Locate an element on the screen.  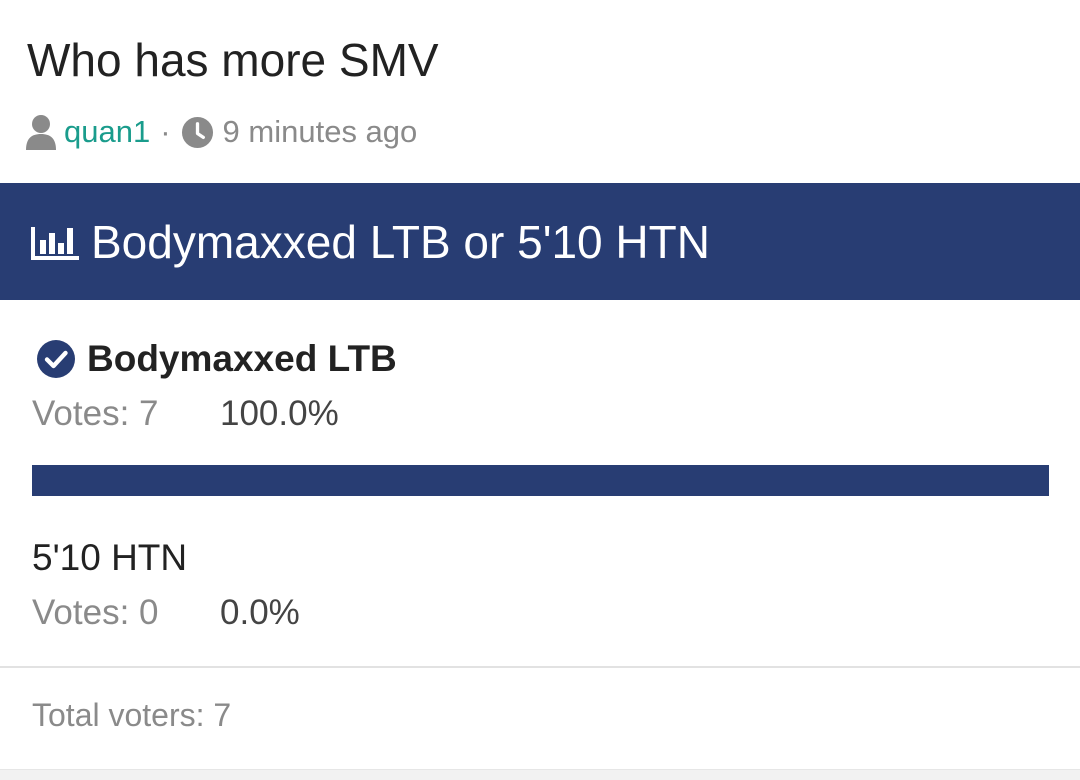
poll-question: Bodymaxxed LTB or 5'10 HTN is located at coordinates (400, 241).